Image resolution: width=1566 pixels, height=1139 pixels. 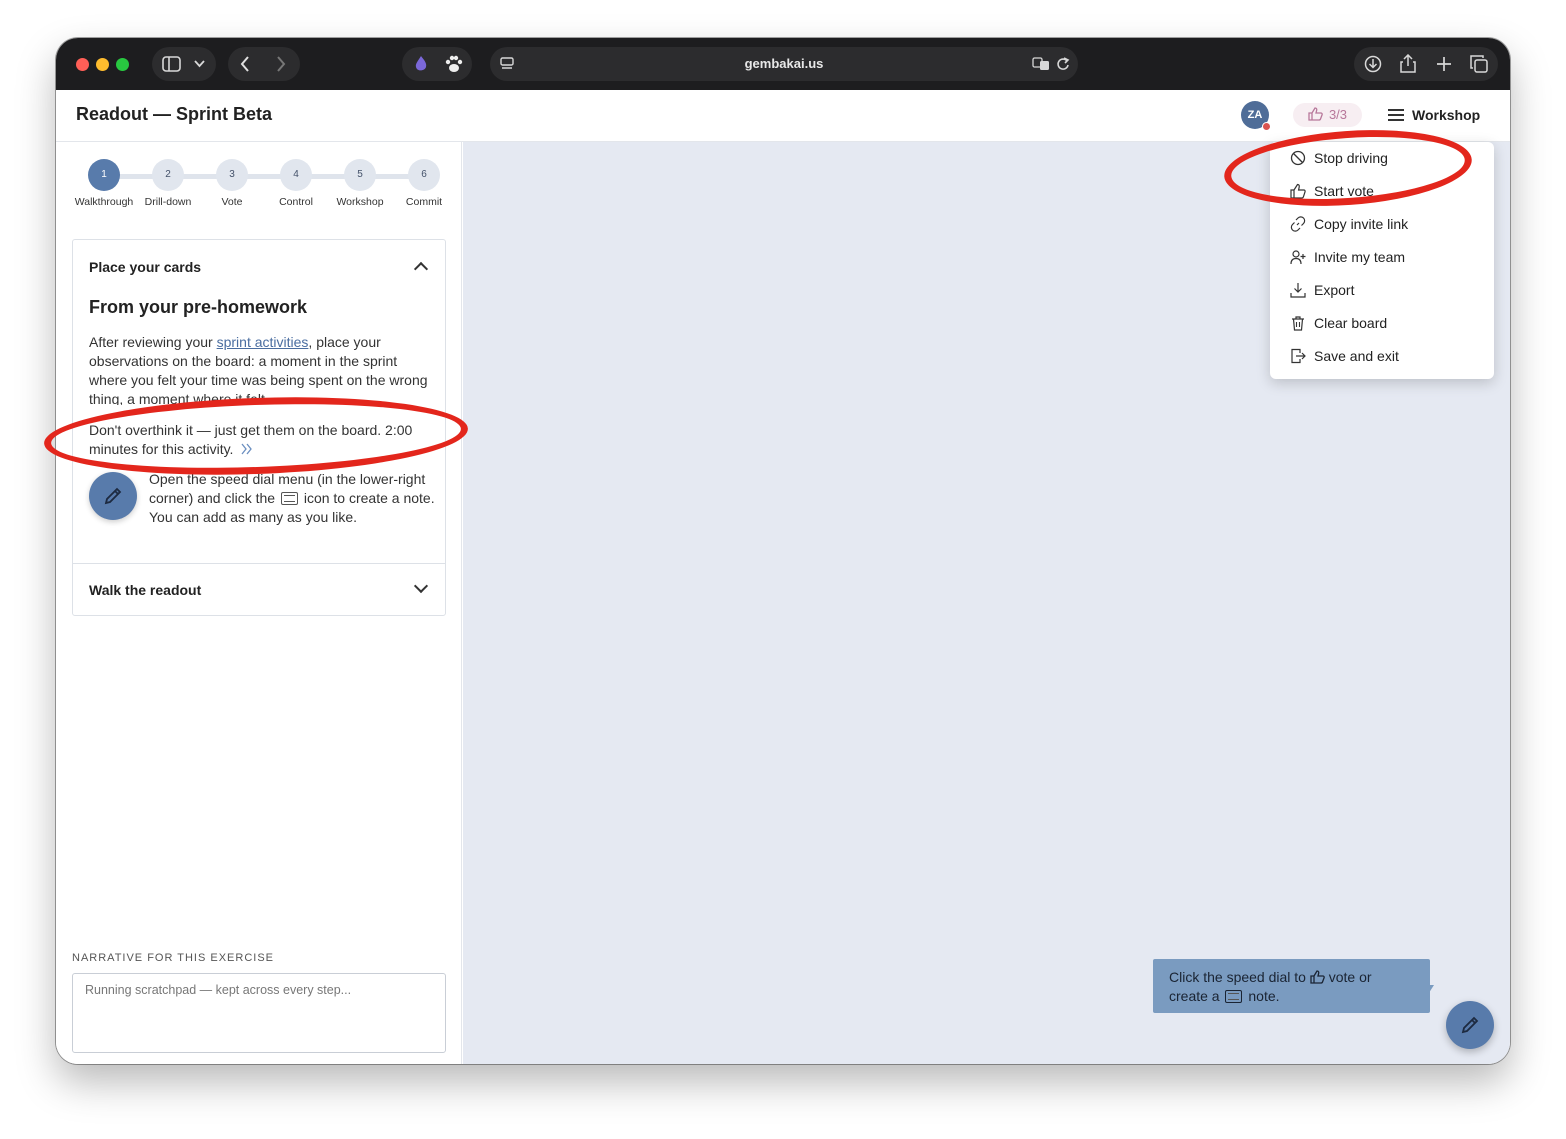 What do you see at coordinates (1408, 63) in the screenshot?
I see `share-icon` at bounding box center [1408, 63].